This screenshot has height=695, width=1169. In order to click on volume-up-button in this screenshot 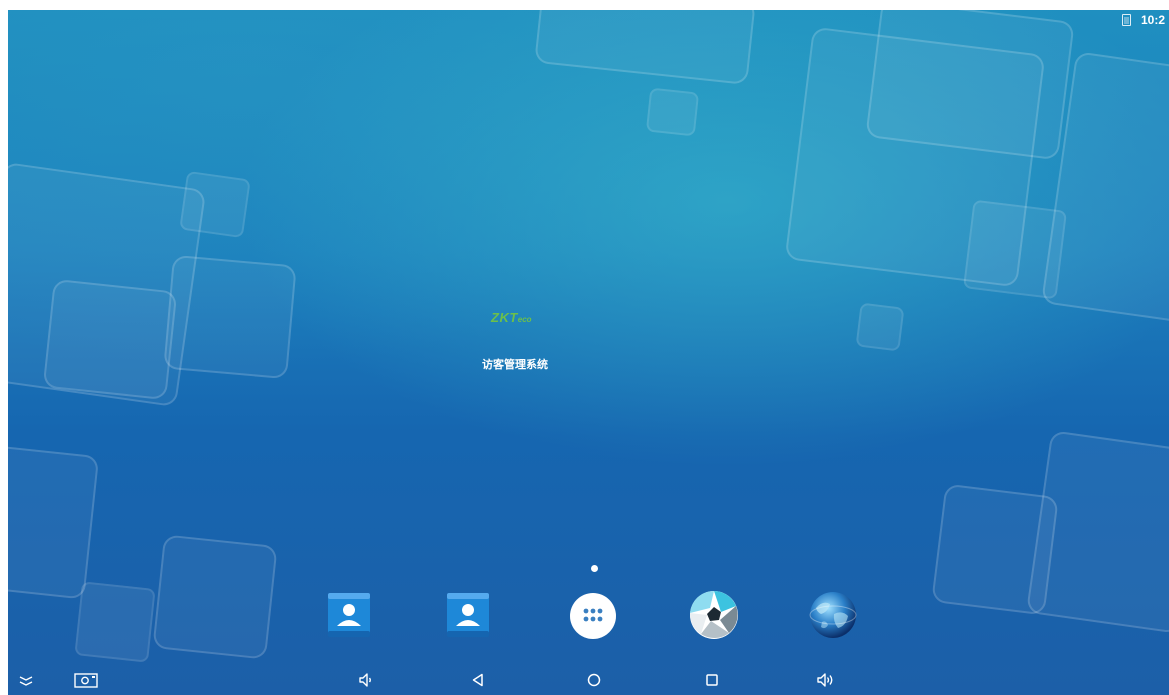, I will do `click(826, 680)`.